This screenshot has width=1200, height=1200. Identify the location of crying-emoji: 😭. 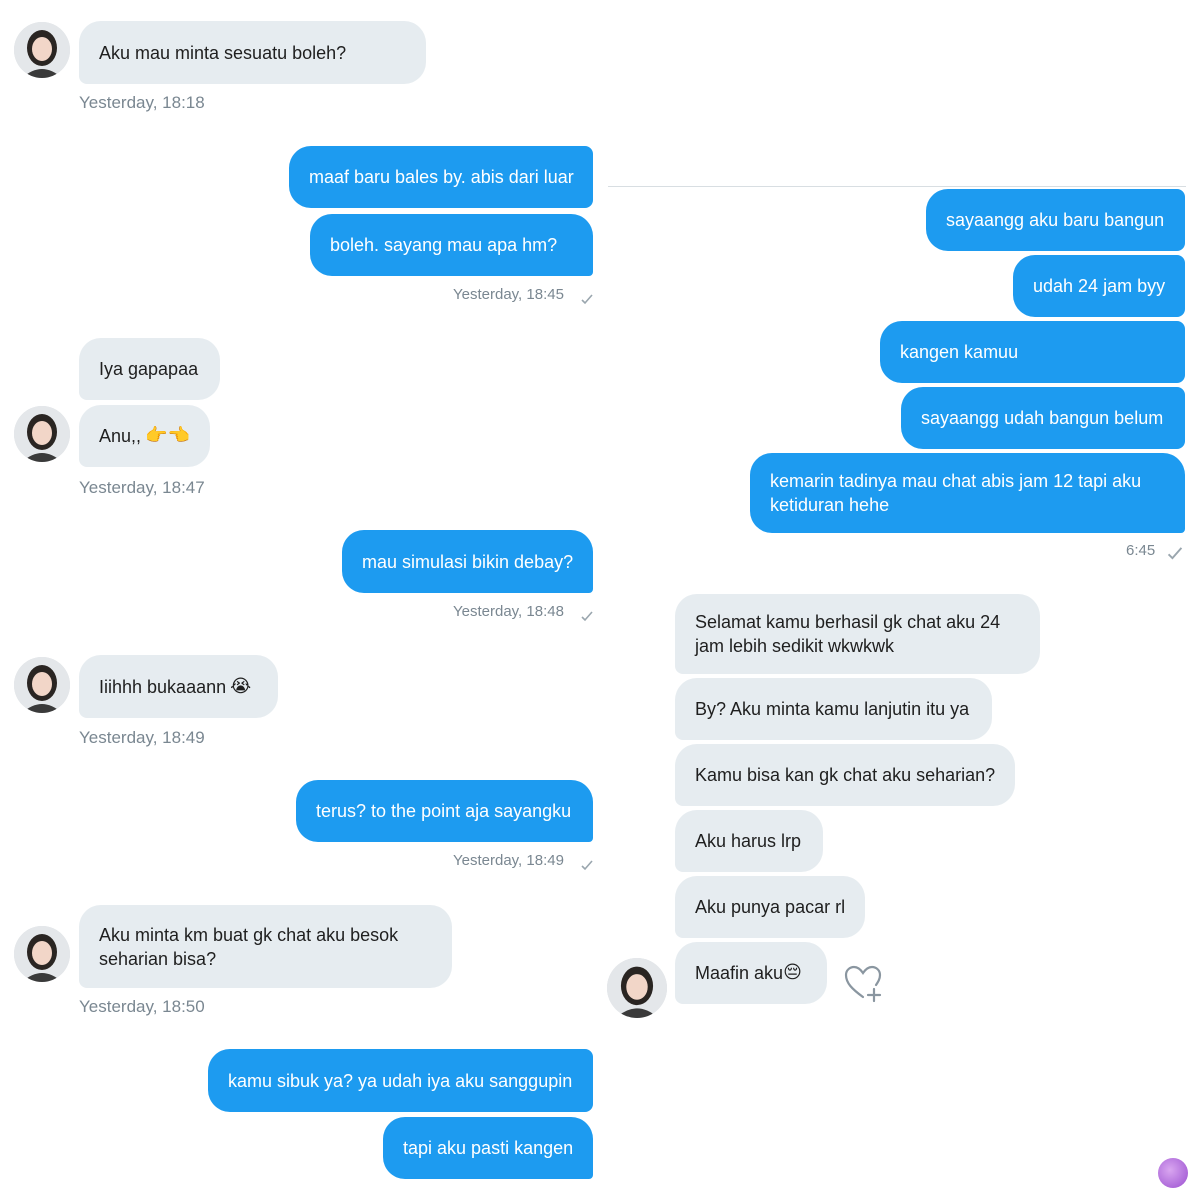
(241, 686).